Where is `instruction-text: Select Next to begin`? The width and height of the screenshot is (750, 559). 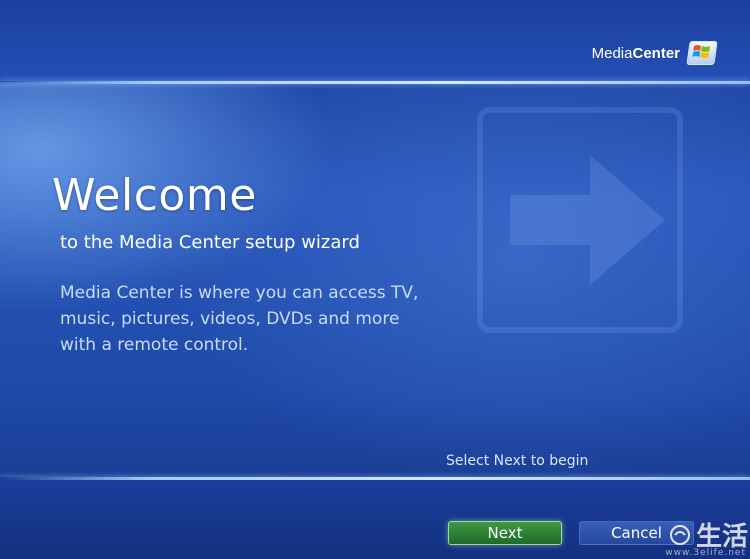
instruction-text: Select Next to begin is located at coordinates (517, 461).